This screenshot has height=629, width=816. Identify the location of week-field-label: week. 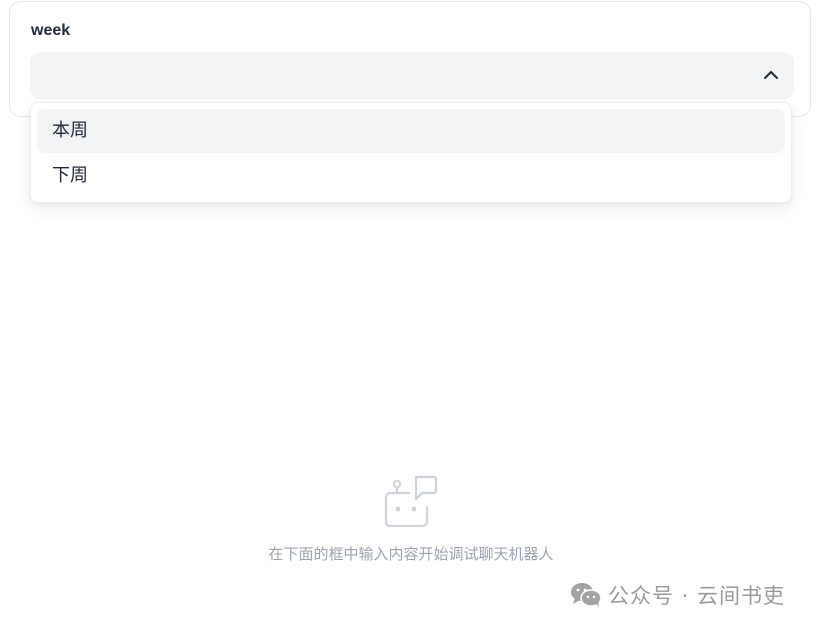
(51, 30).